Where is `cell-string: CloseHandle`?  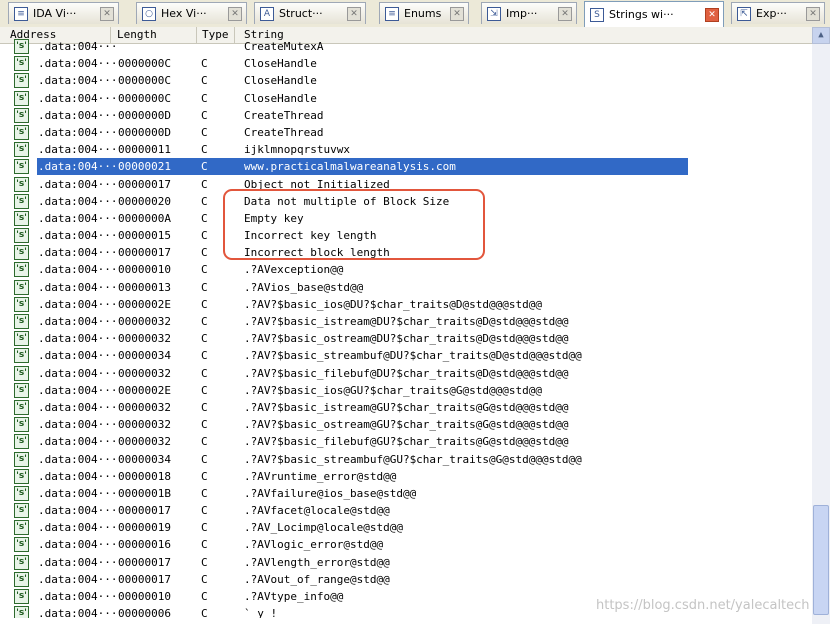 cell-string: CloseHandle is located at coordinates (280, 98).